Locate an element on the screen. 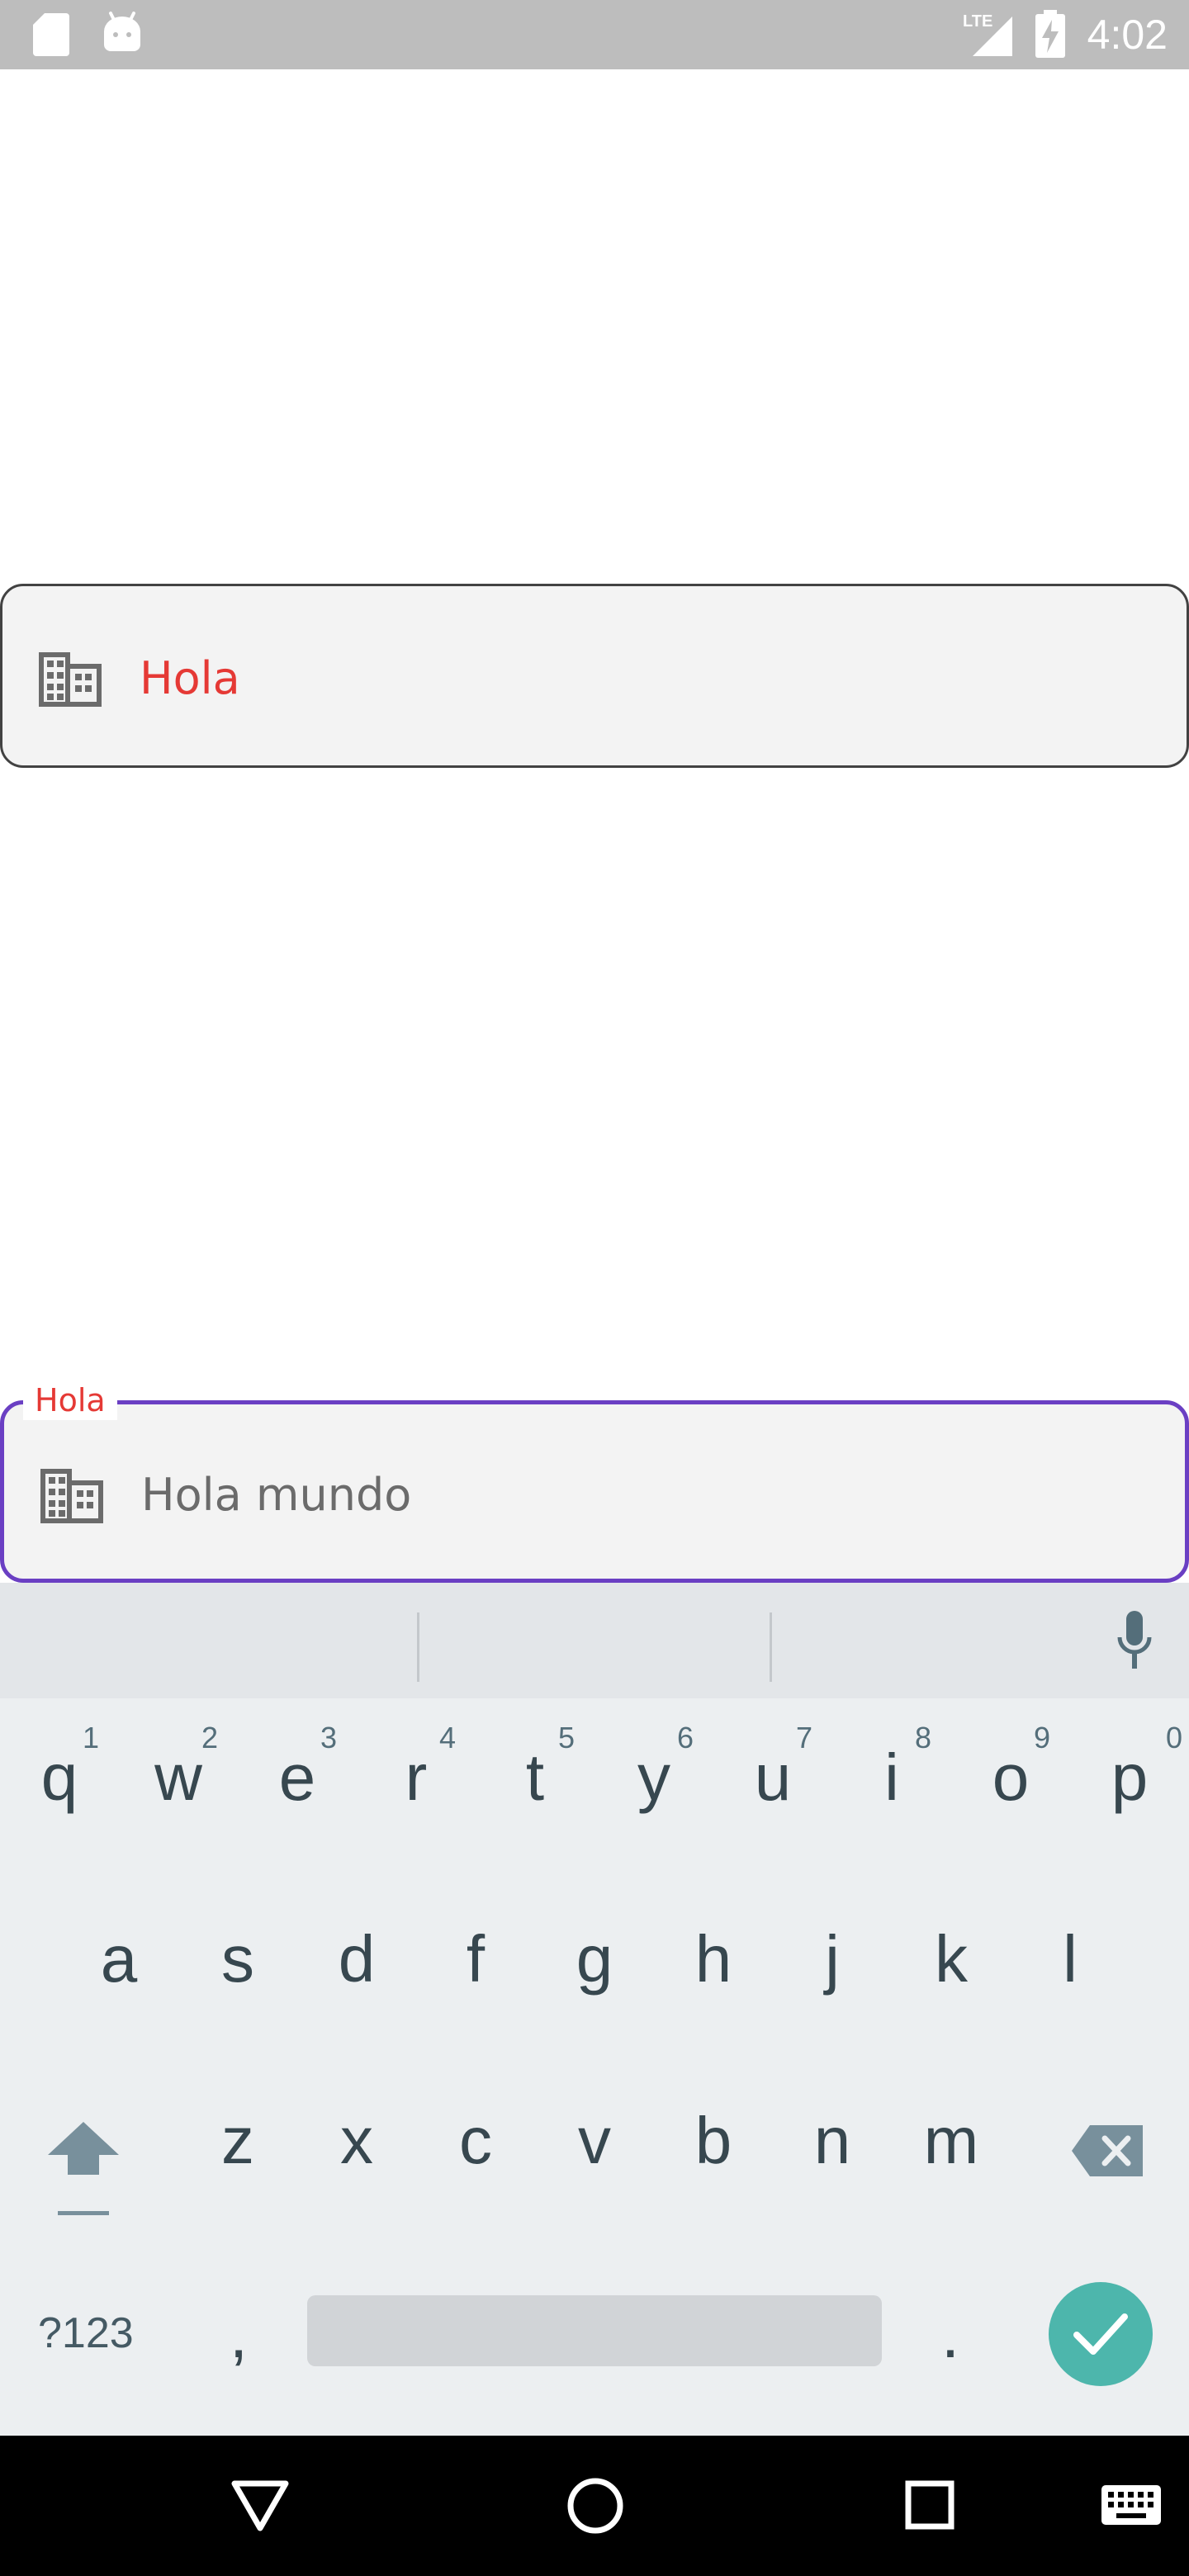 Image resolution: width=1189 pixels, height=2576 pixels. key-f: f is located at coordinates (475, 1962).